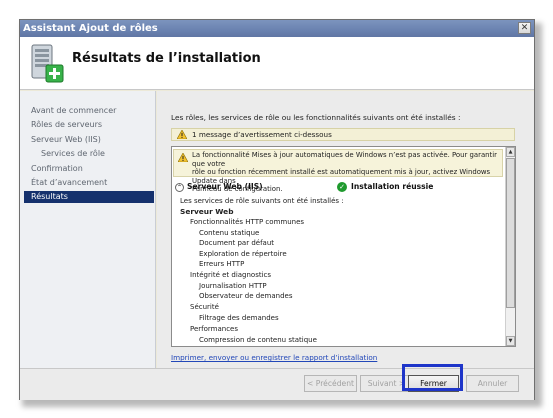  I want to click on tree-item: Contenu statique, so click(229, 233).